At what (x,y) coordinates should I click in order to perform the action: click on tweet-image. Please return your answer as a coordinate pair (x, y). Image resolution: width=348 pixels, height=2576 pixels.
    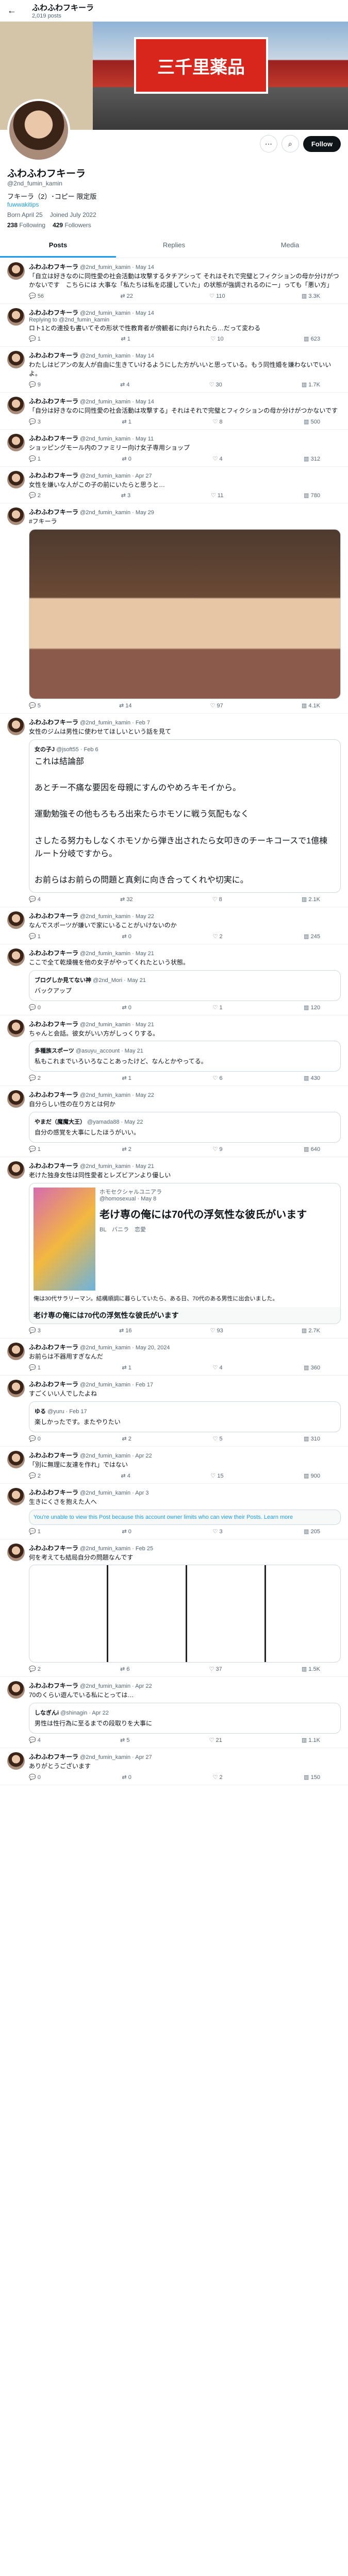
    Looking at the image, I should click on (185, 614).